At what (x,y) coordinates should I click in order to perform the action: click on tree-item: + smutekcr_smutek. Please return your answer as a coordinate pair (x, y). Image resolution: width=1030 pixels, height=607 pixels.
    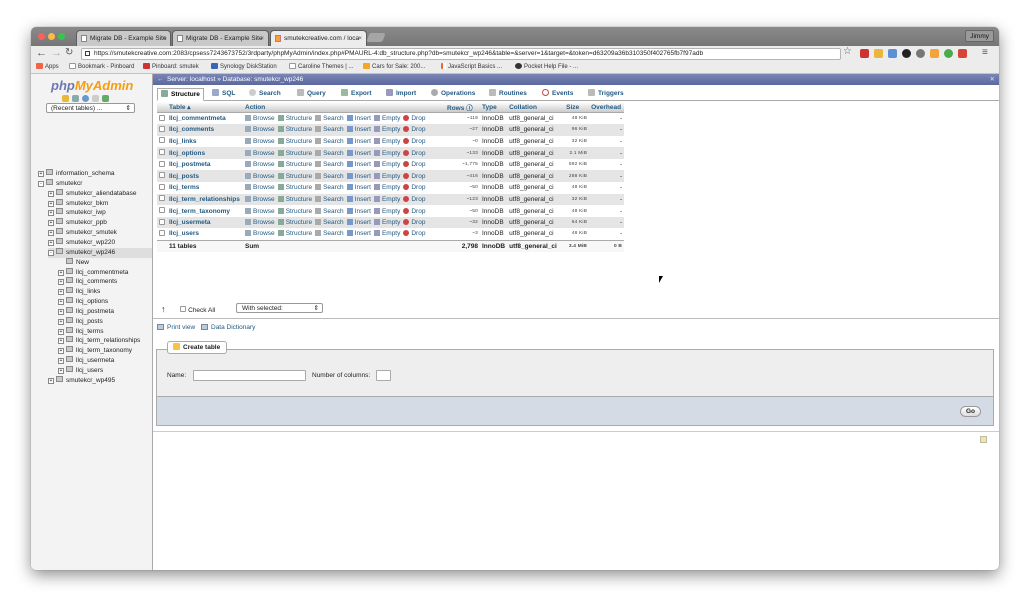
    Looking at the image, I should click on (82, 233).